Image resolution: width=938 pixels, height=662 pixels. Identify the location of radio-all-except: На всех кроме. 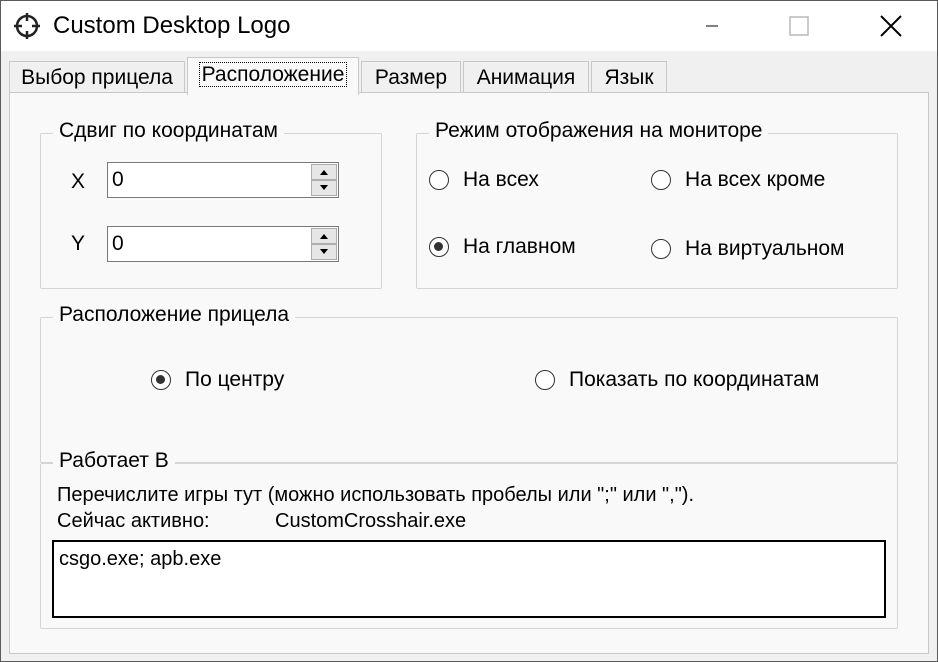
(738, 180).